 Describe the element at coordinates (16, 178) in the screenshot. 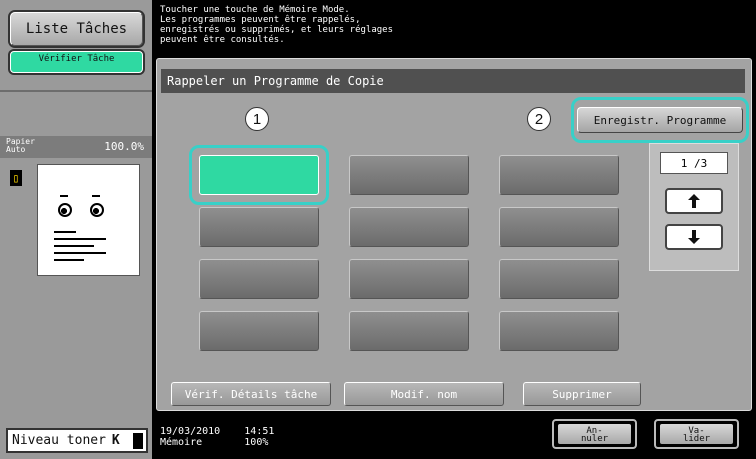

I see `tray-1-icon: ▯` at that location.